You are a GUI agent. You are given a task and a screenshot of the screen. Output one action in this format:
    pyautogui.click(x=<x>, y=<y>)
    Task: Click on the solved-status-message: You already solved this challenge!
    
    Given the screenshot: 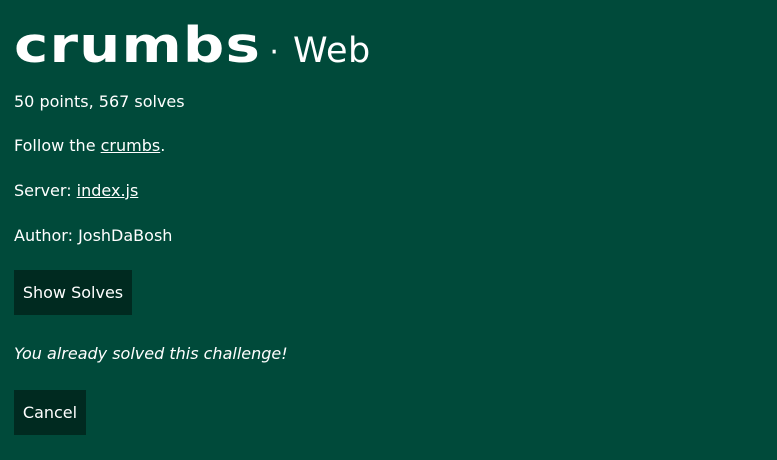 What is the action you would take?
    pyautogui.click(x=151, y=353)
    